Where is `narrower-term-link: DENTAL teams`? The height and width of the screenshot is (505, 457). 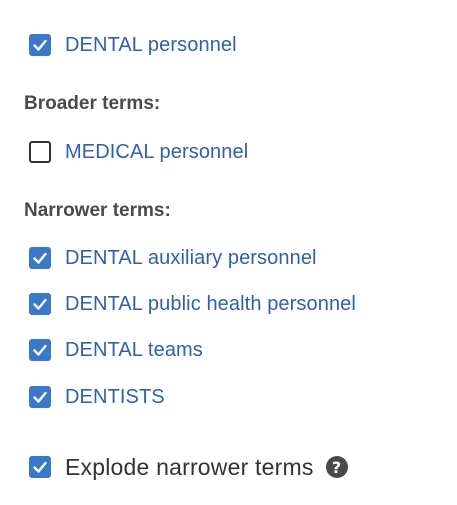 narrower-term-link: DENTAL teams is located at coordinates (134, 350).